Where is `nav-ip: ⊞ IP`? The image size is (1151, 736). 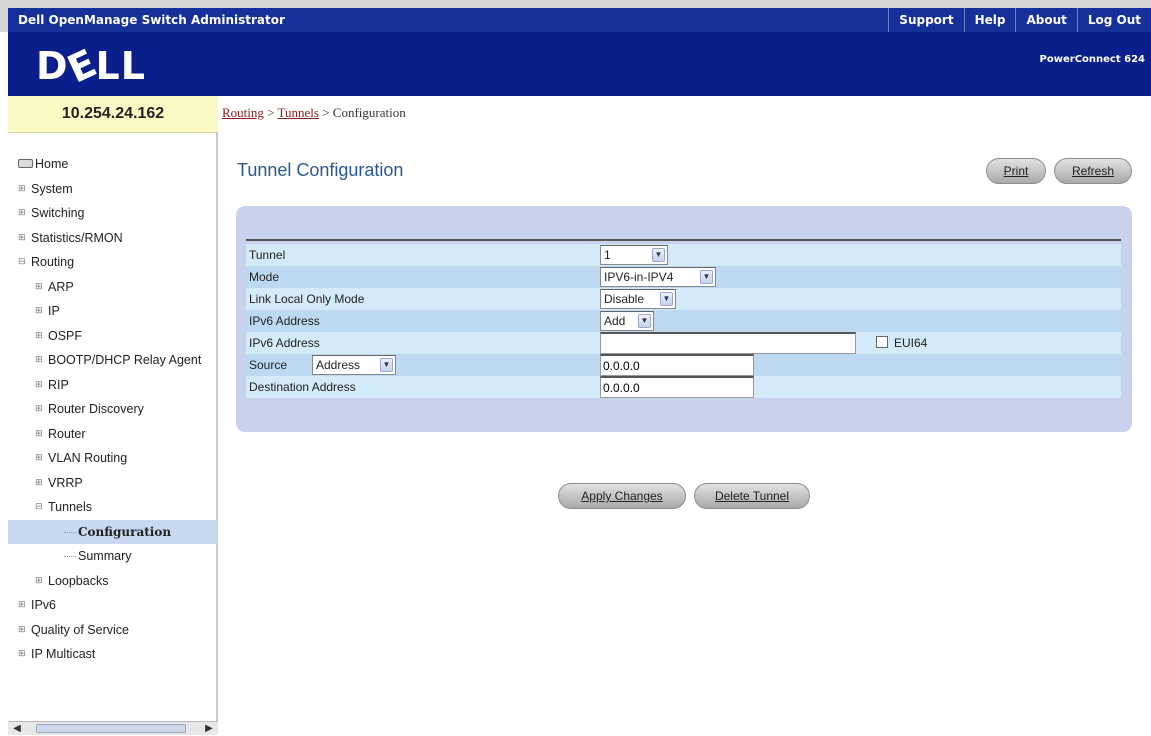
nav-ip: ⊞ IP is located at coordinates (113, 311).